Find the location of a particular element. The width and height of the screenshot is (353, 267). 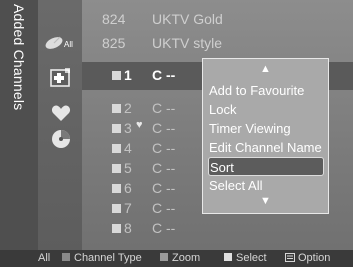

channel-number: 8 is located at coordinates (128, 228).